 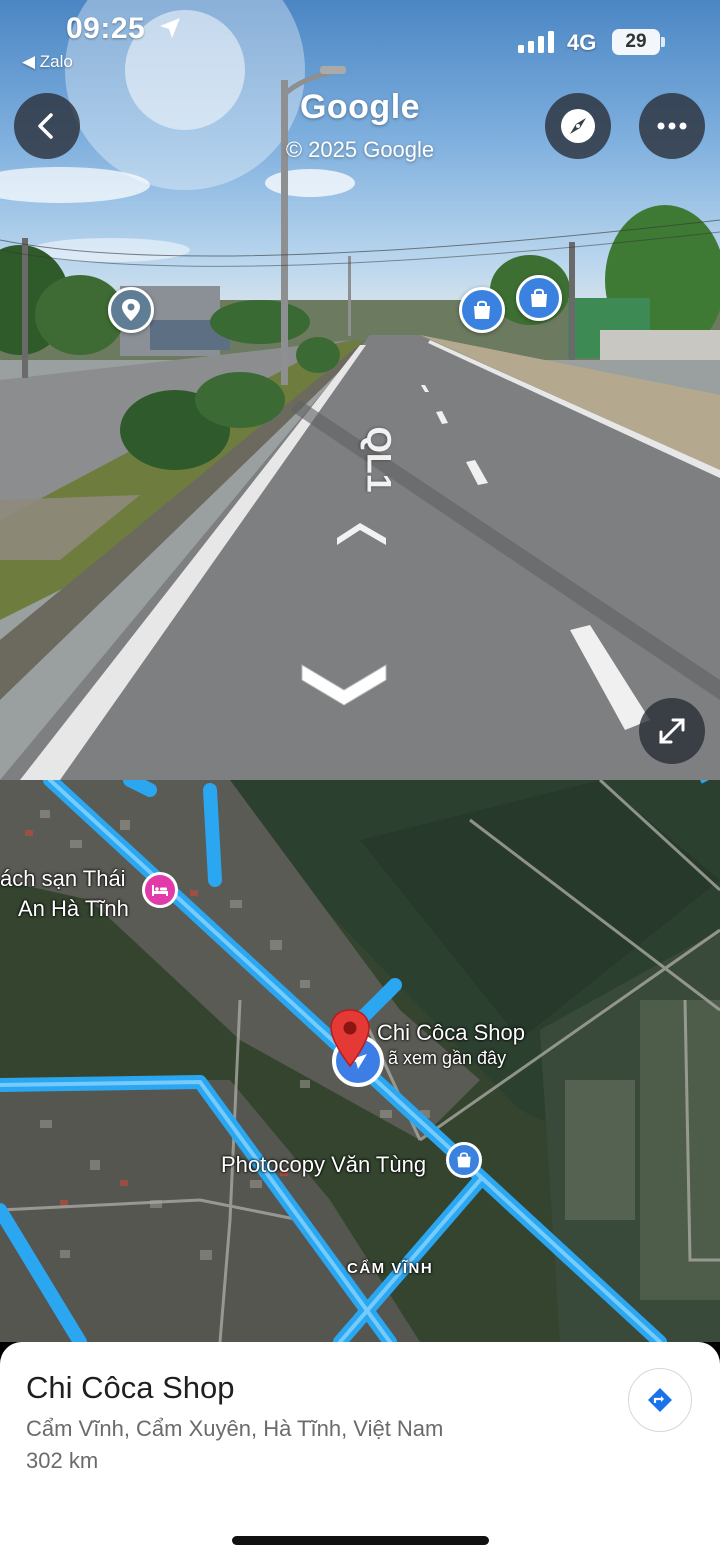 I want to click on battery-level: 29, so click(x=636, y=42).